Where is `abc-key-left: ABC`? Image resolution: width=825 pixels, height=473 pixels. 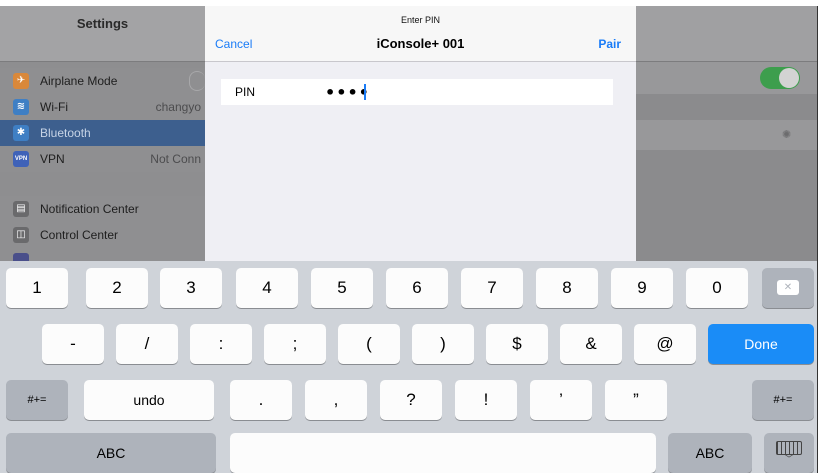 abc-key-left: ABC is located at coordinates (111, 453).